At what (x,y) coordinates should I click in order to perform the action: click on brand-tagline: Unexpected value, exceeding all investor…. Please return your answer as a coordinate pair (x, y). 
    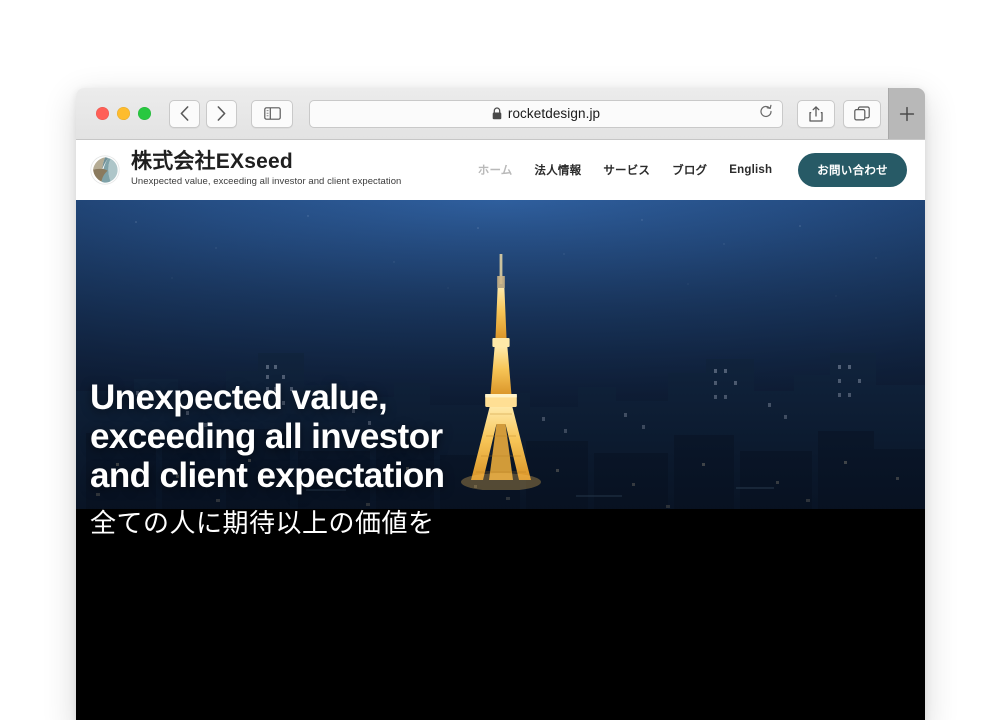
    Looking at the image, I should click on (266, 182).